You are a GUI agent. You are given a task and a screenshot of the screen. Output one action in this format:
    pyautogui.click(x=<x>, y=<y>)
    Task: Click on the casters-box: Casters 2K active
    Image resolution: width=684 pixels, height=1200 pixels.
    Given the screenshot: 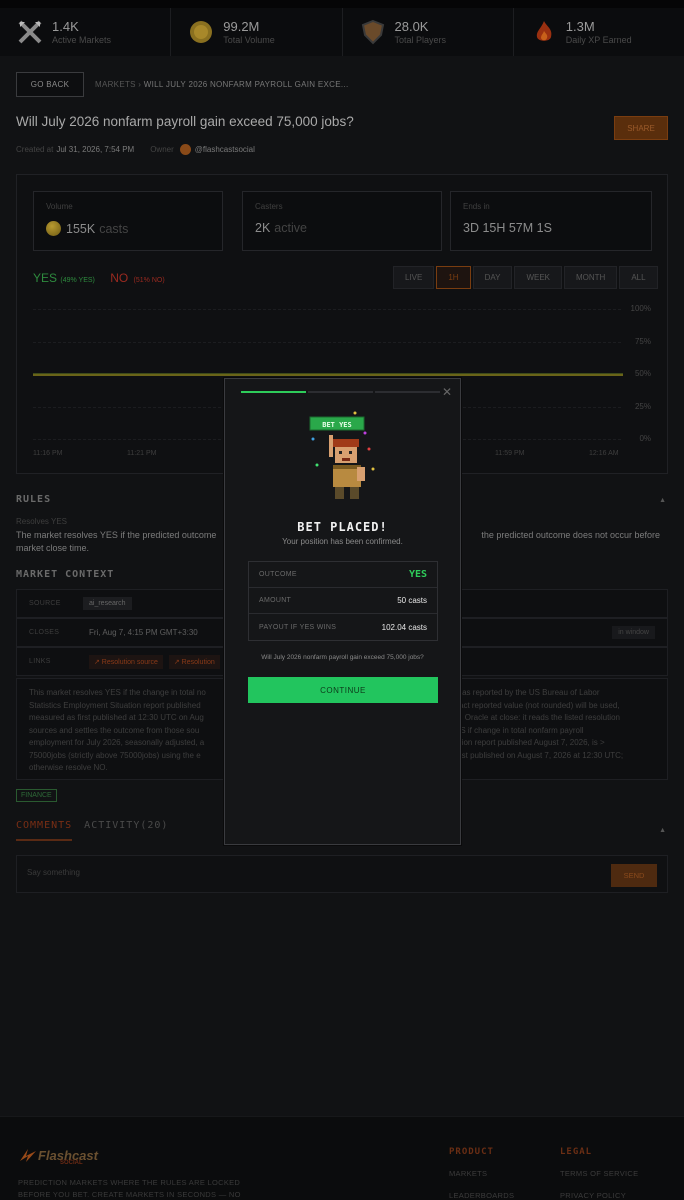 What is the action you would take?
    pyautogui.click(x=342, y=221)
    